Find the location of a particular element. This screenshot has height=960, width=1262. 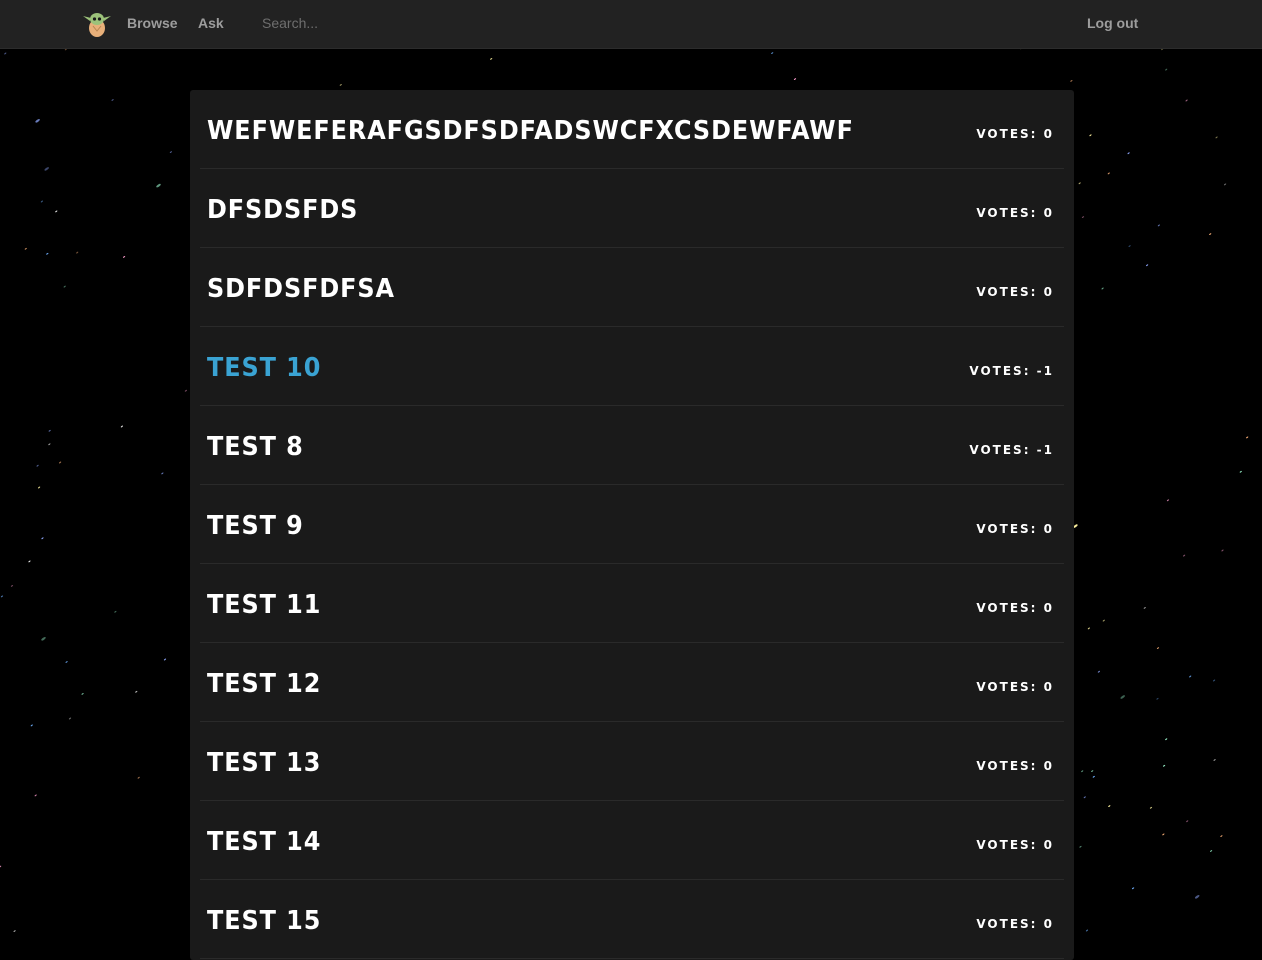

nav-browse-link: Browse is located at coordinates (152, 23).